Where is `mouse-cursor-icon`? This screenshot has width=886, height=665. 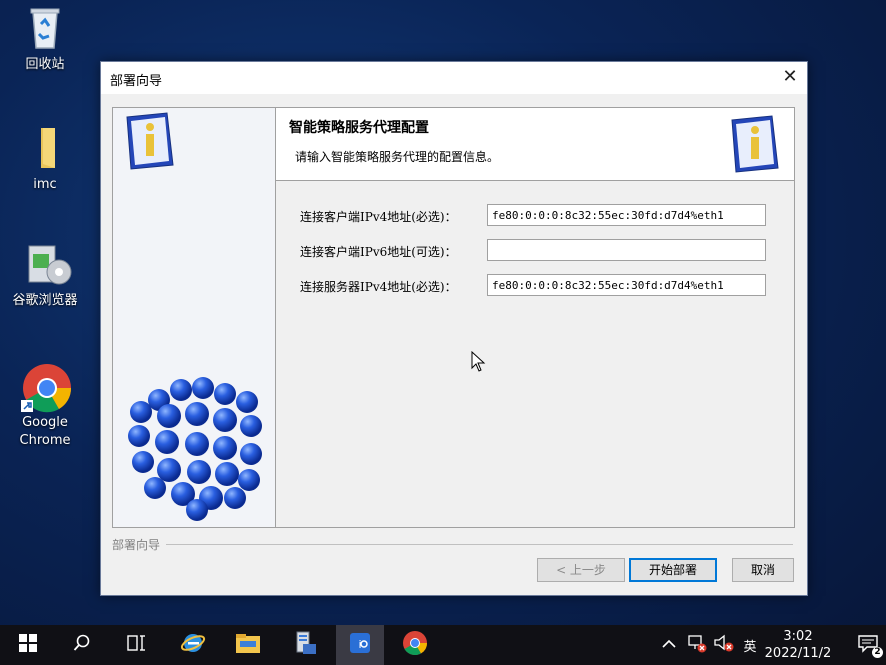
mouse-cursor-icon is located at coordinates (479, 363).